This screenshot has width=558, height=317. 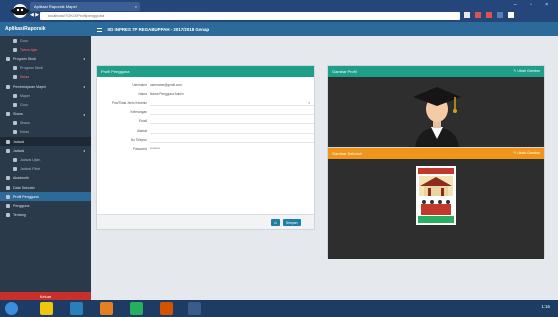 I want to click on logout-button: Keluar, so click(x=45, y=296).